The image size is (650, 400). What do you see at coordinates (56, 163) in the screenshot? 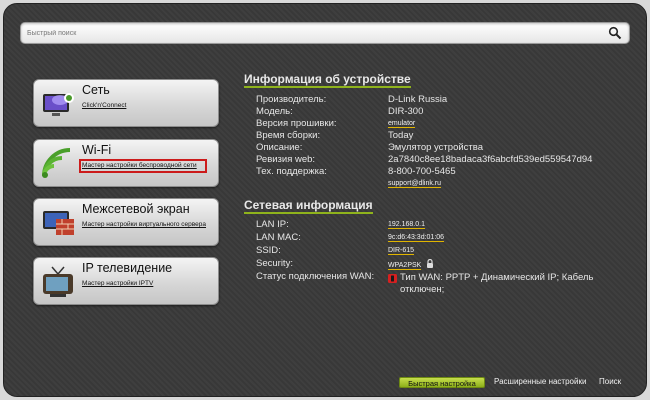
I see `wifi-icon` at bounding box center [56, 163].